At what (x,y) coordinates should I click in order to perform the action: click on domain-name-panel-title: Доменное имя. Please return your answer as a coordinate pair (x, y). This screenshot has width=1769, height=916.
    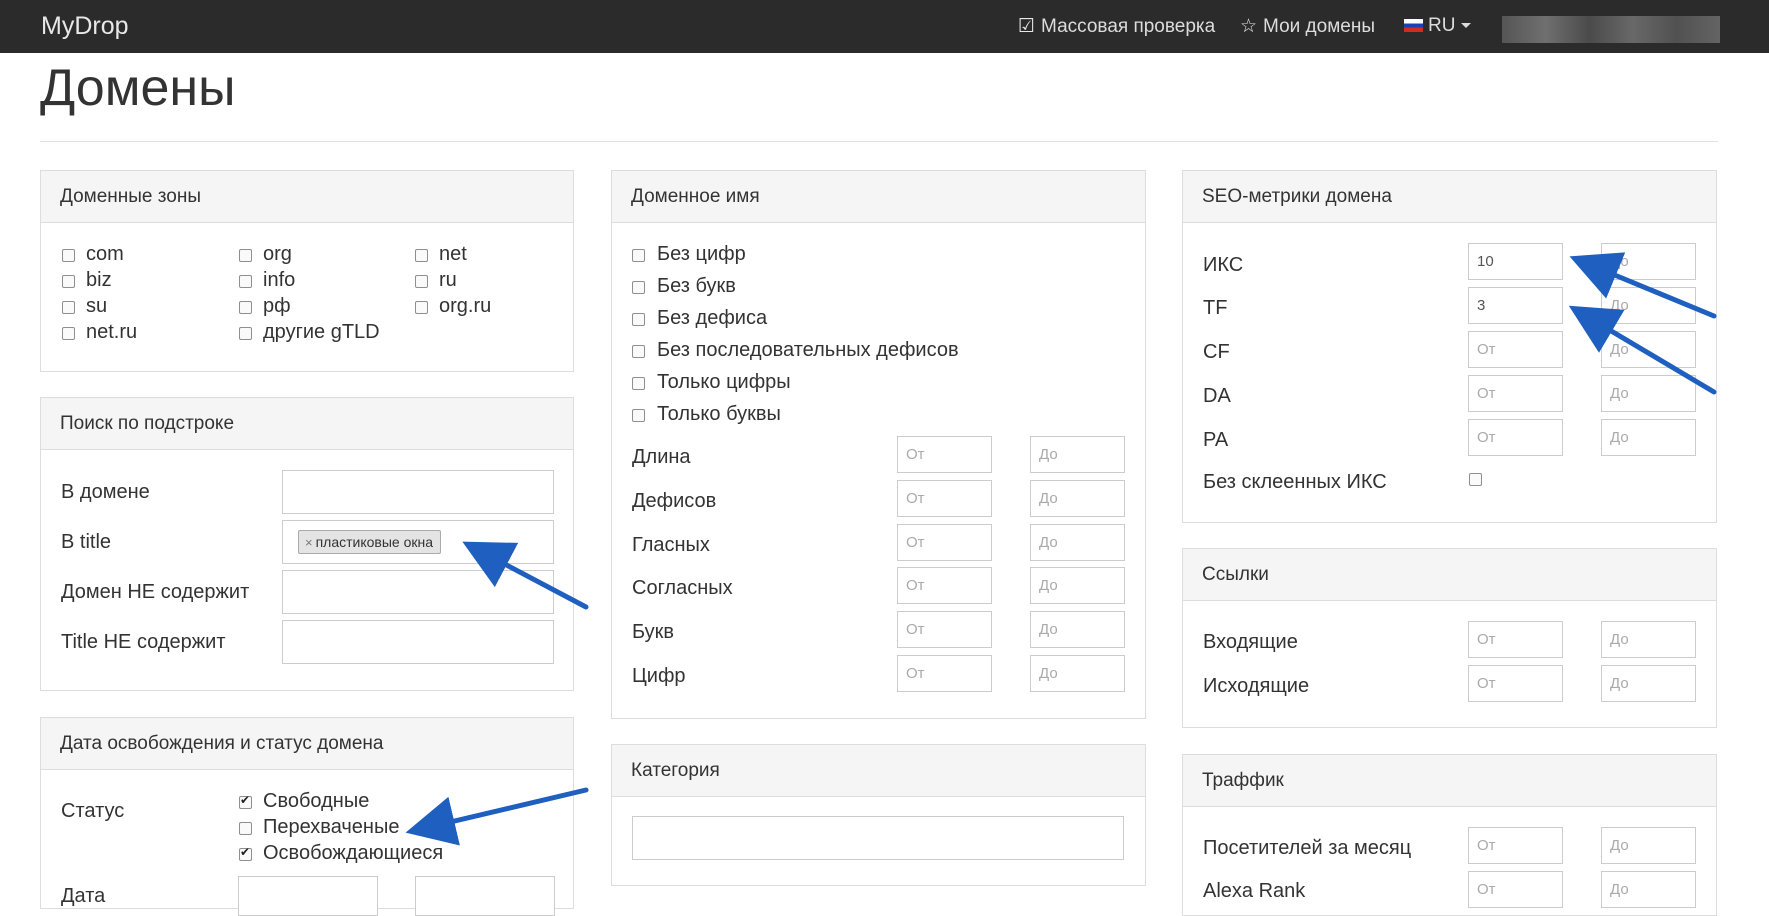
    Looking at the image, I should click on (878, 197).